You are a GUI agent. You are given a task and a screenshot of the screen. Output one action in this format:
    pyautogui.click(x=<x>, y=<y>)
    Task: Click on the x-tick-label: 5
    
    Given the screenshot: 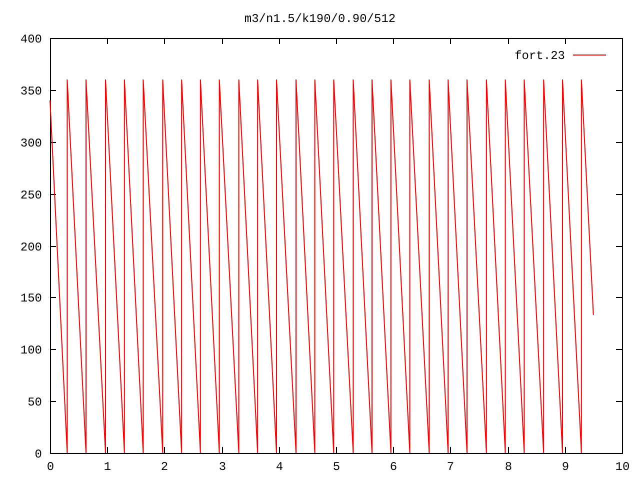 What is the action you would take?
    pyautogui.click(x=336, y=467)
    